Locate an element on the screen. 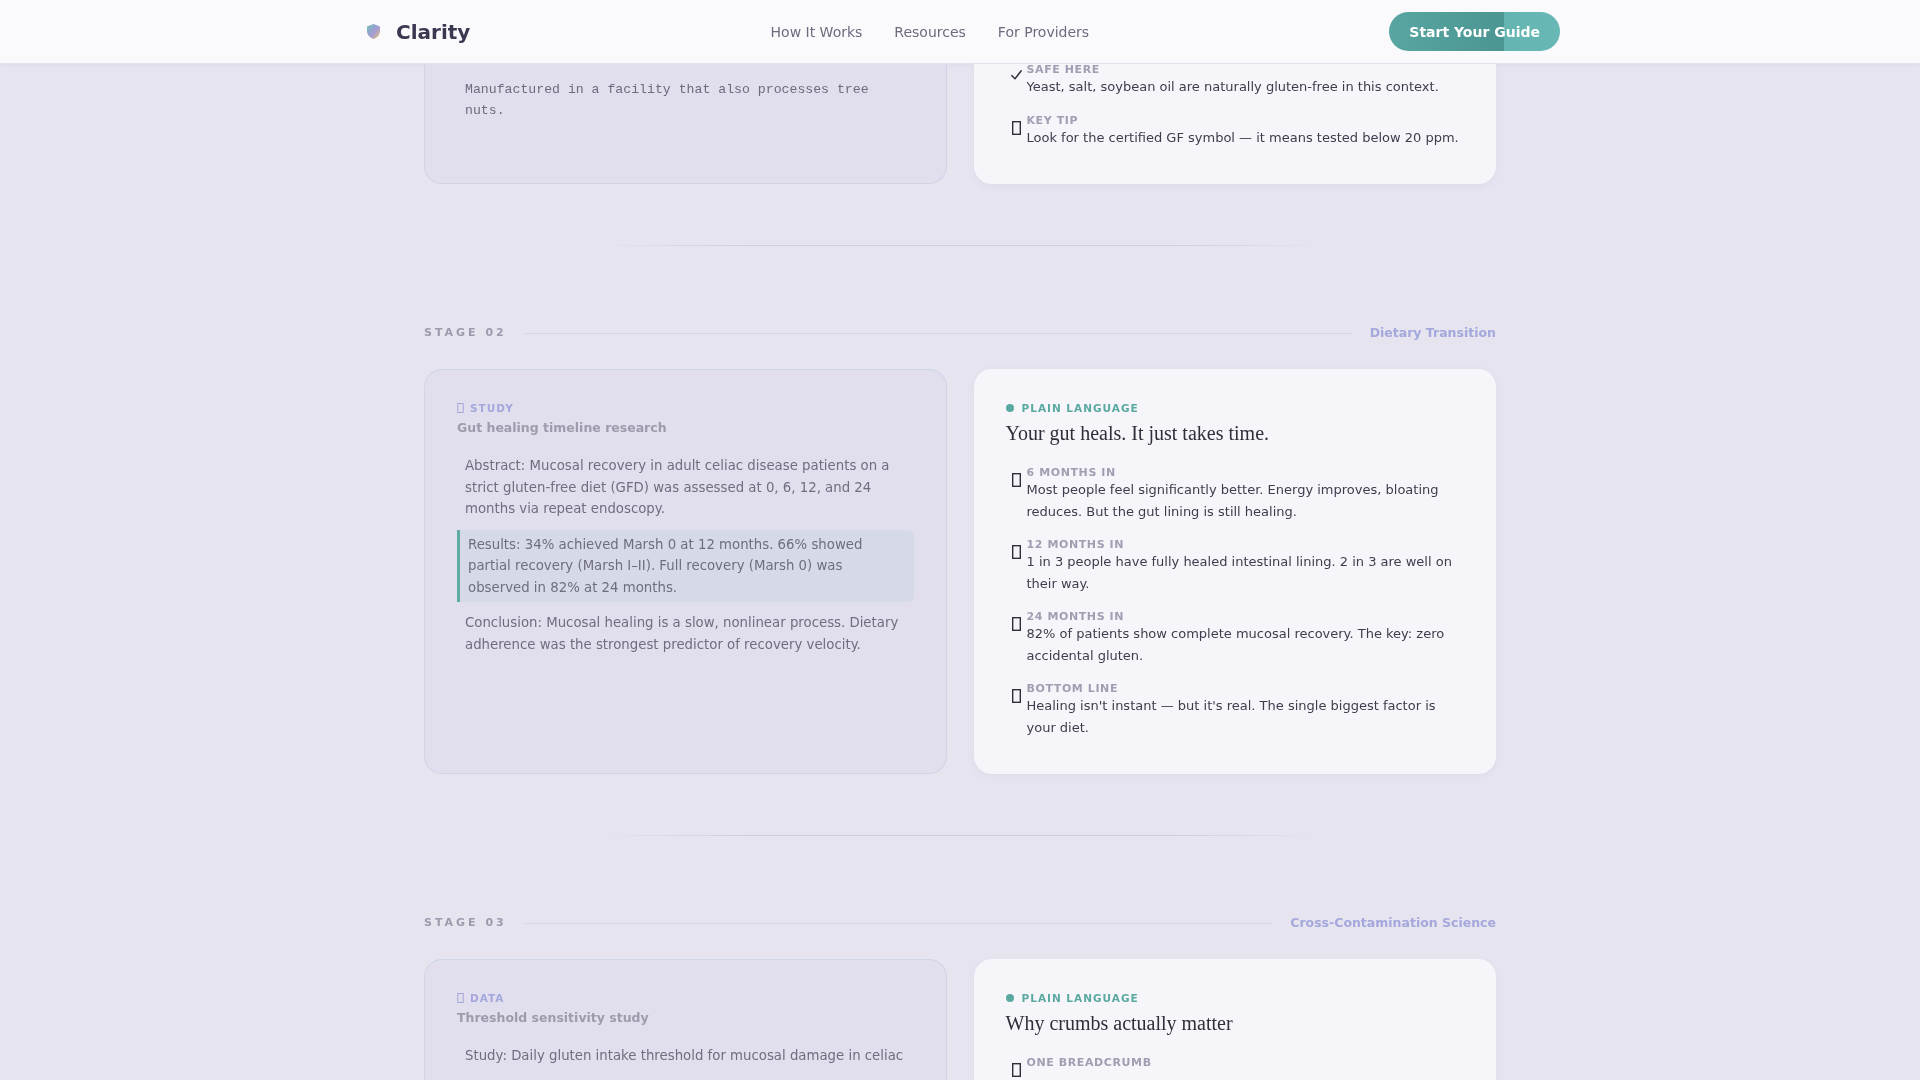  study-title: Threshold sensitivity study is located at coordinates (553, 1018).